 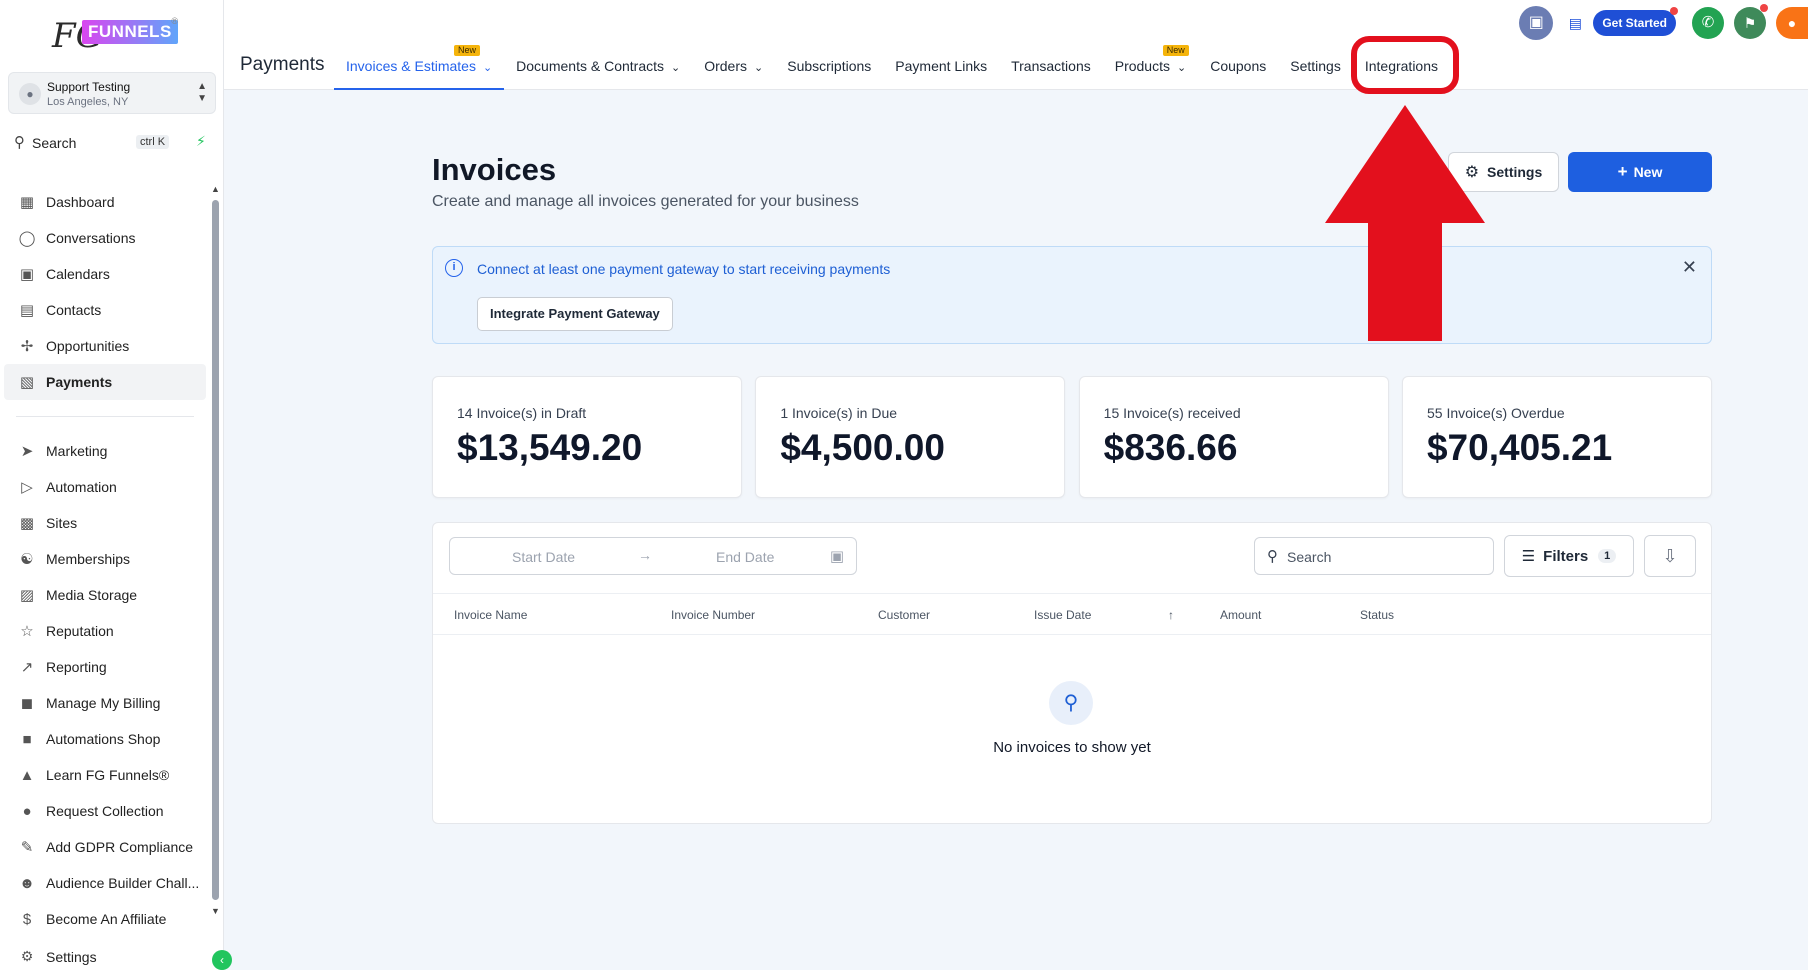 I want to click on sidebar-item-billing: ◼ Manage My Billing, so click(x=105, y=703).